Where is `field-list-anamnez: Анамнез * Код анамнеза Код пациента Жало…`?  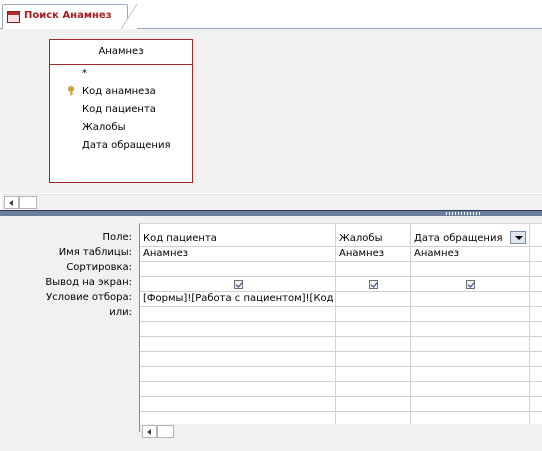
field-list-anamnez: Анамнез * Код анамнеза Код пациента Жало… is located at coordinates (121, 111).